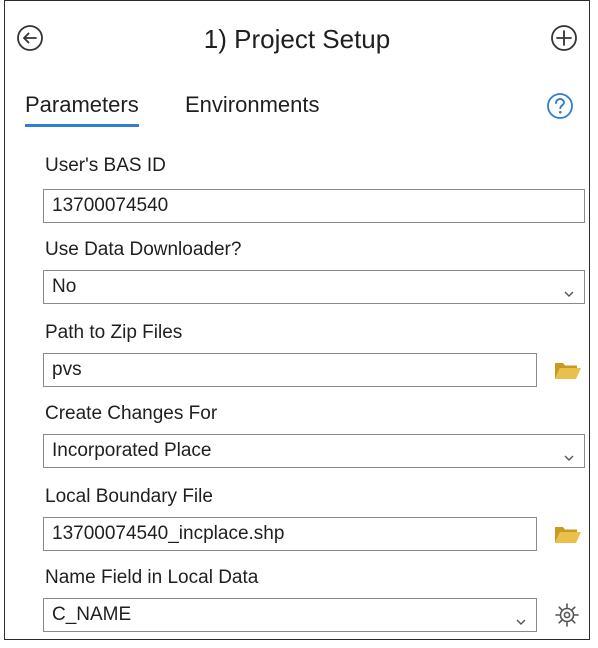 This screenshot has height=648, width=598. Describe the element at coordinates (30, 38) in the screenshot. I see `back-arrow-circle-icon` at that location.